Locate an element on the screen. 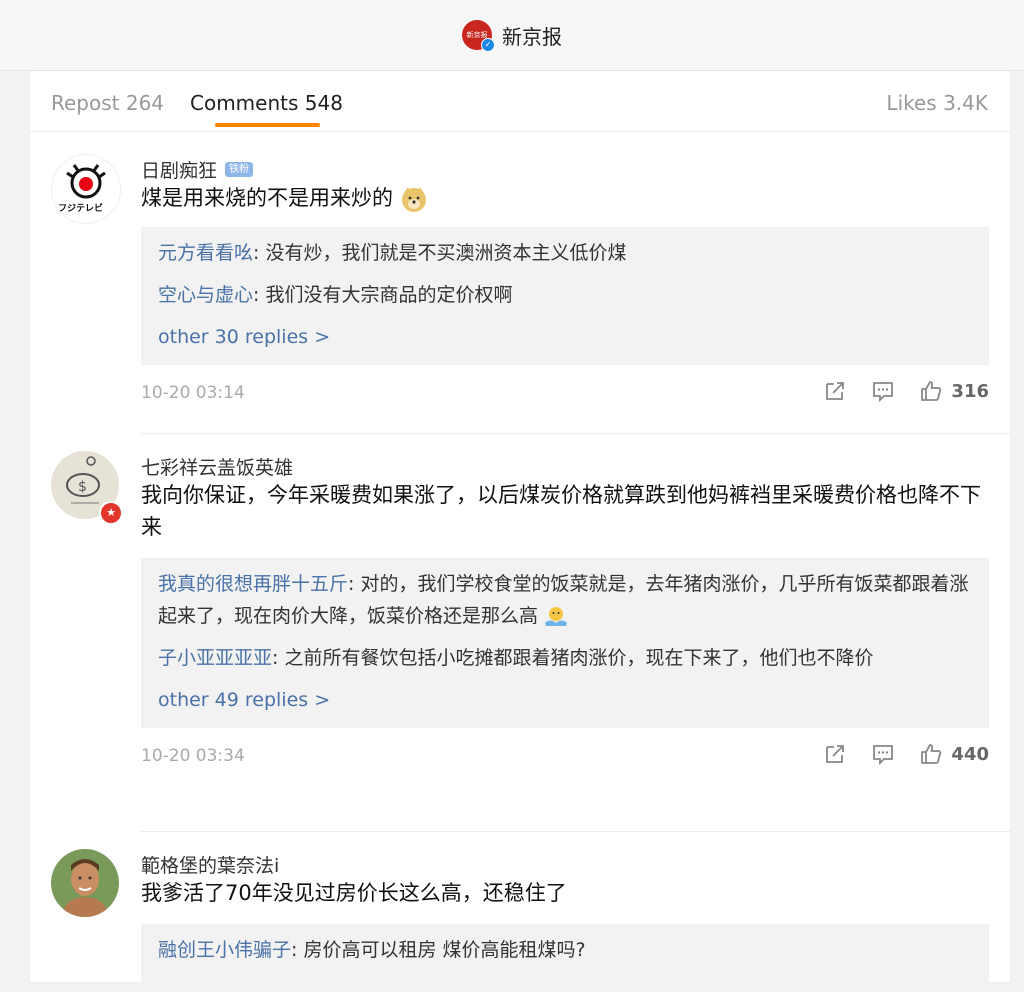 The height and width of the screenshot is (992, 1024). comment-actions: 440 is located at coordinates (906, 754).